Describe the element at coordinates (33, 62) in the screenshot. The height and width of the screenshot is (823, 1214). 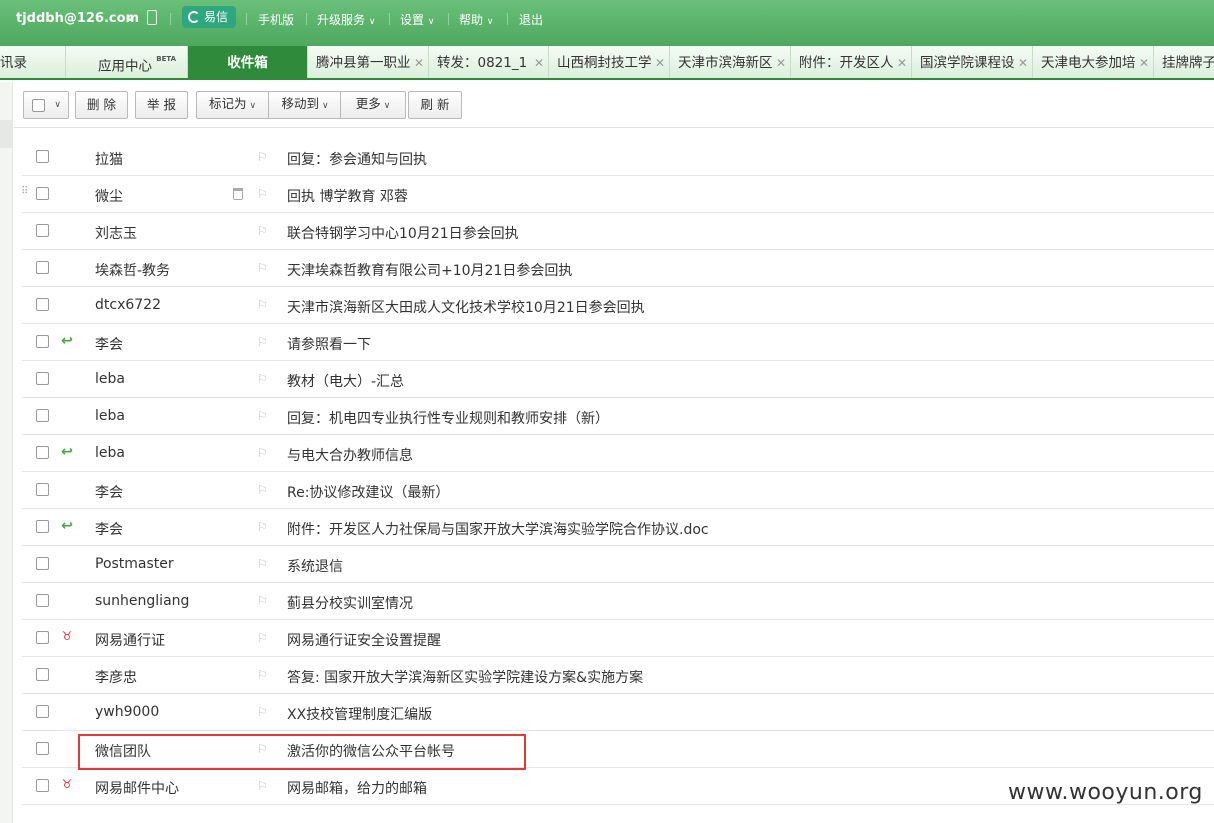
I see `tab-contacts: 讯录` at that location.